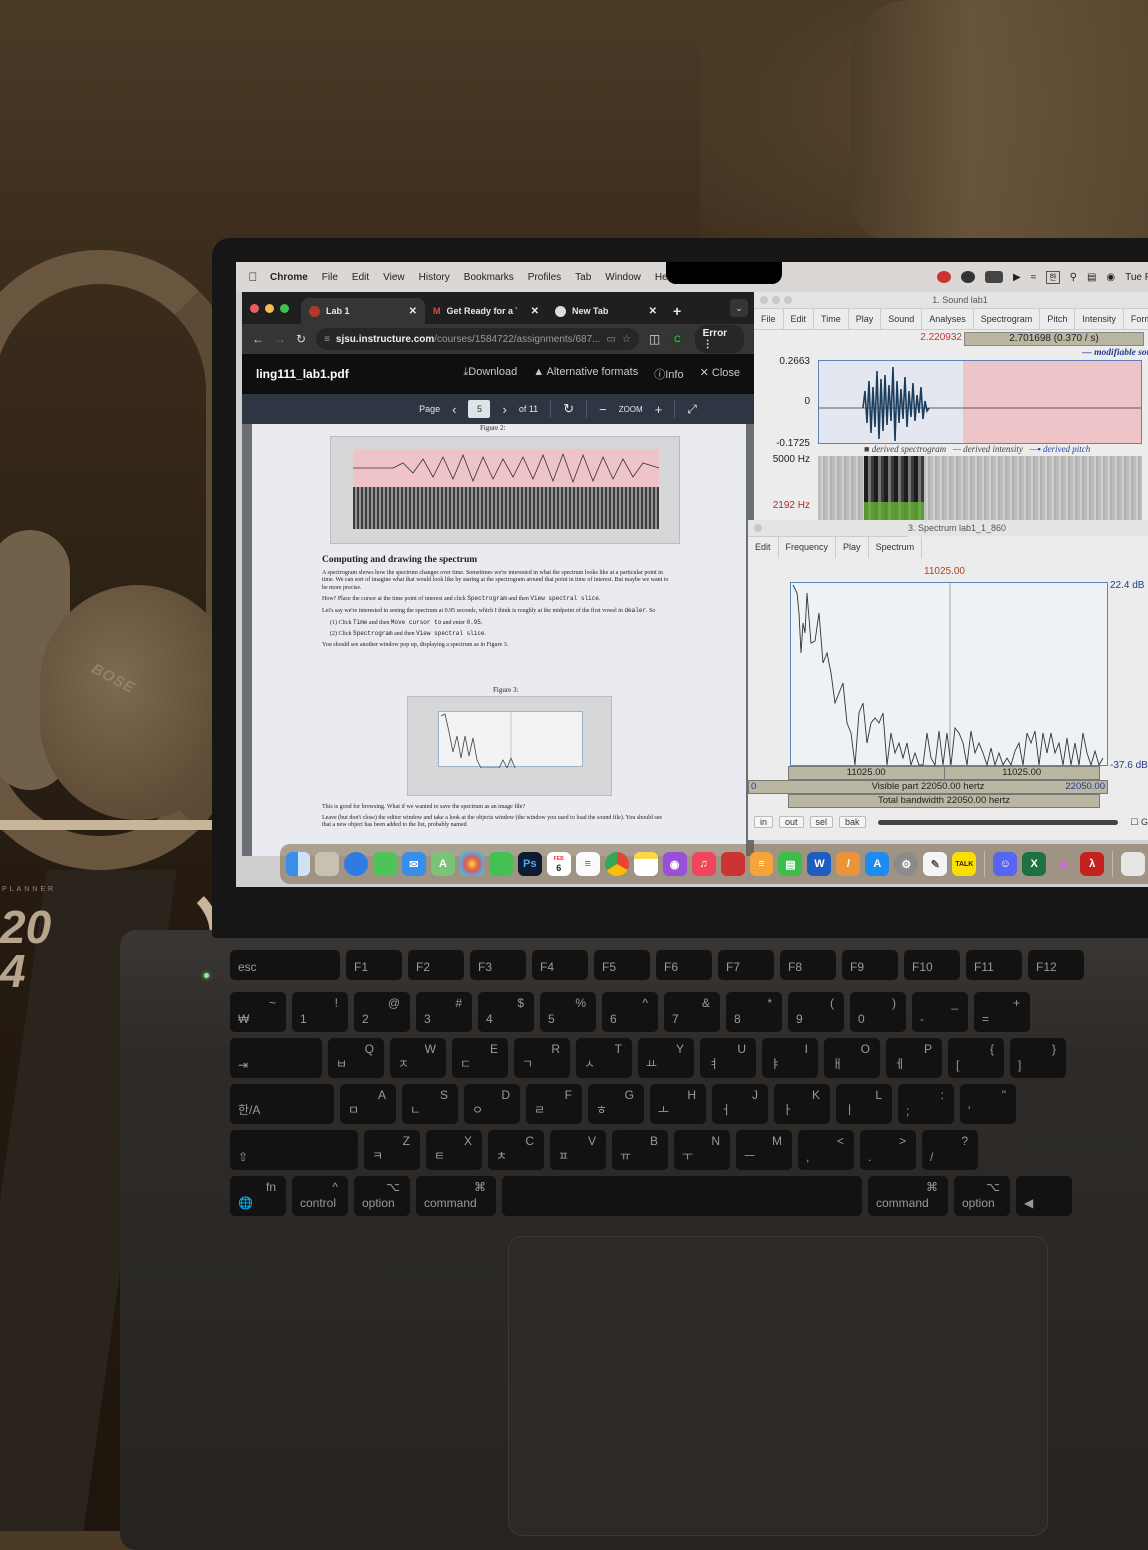  Describe the element at coordinates (968, 277) in the screenshot. I see `app-status-icon` at that location.